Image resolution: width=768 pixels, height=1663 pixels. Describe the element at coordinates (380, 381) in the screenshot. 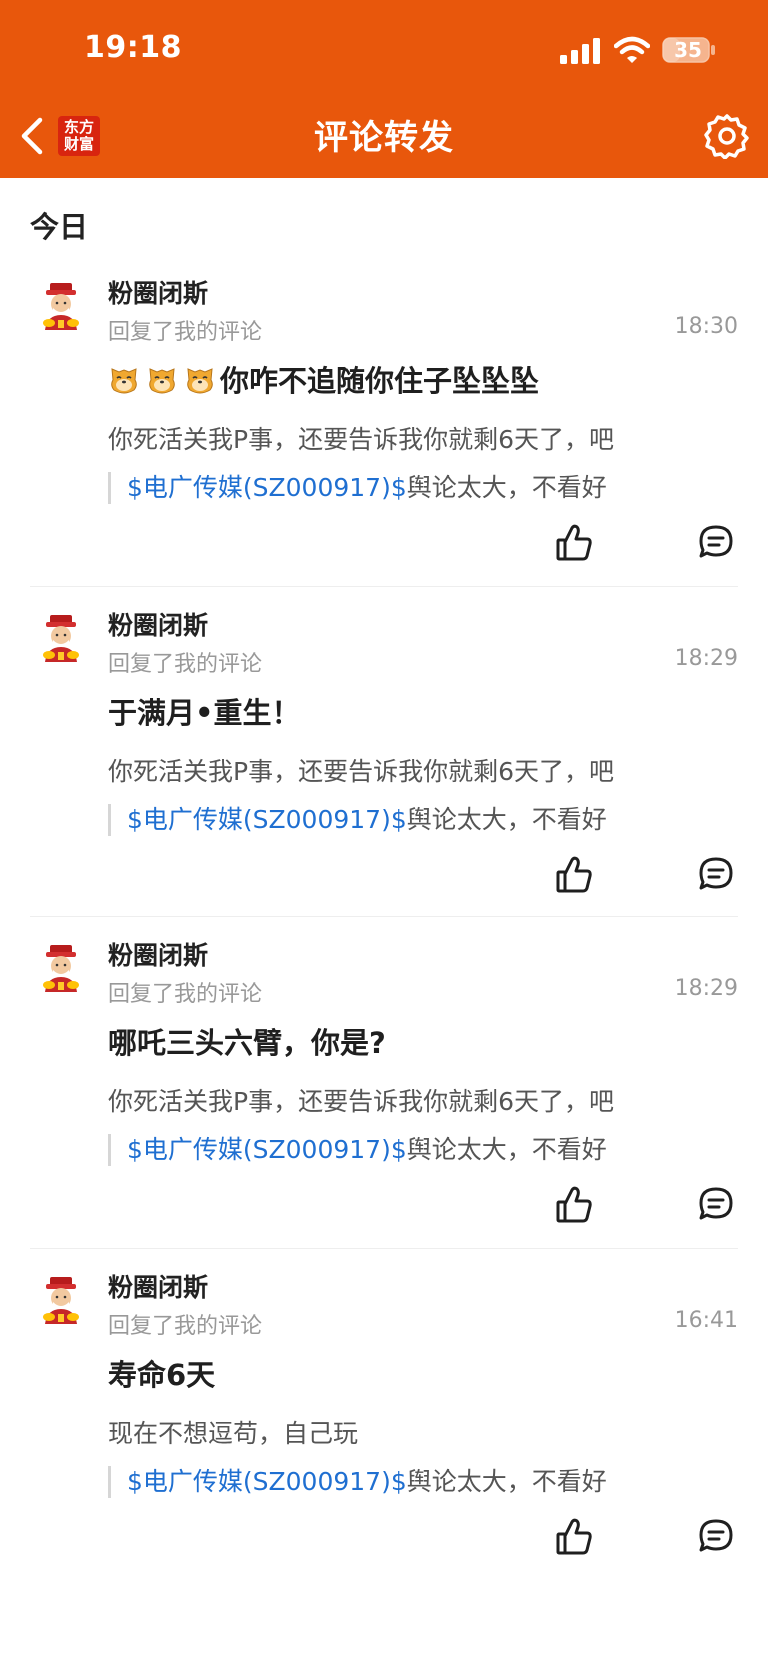

I see `reply-text: 你咋不追随你住子坠坠坠` at that location.